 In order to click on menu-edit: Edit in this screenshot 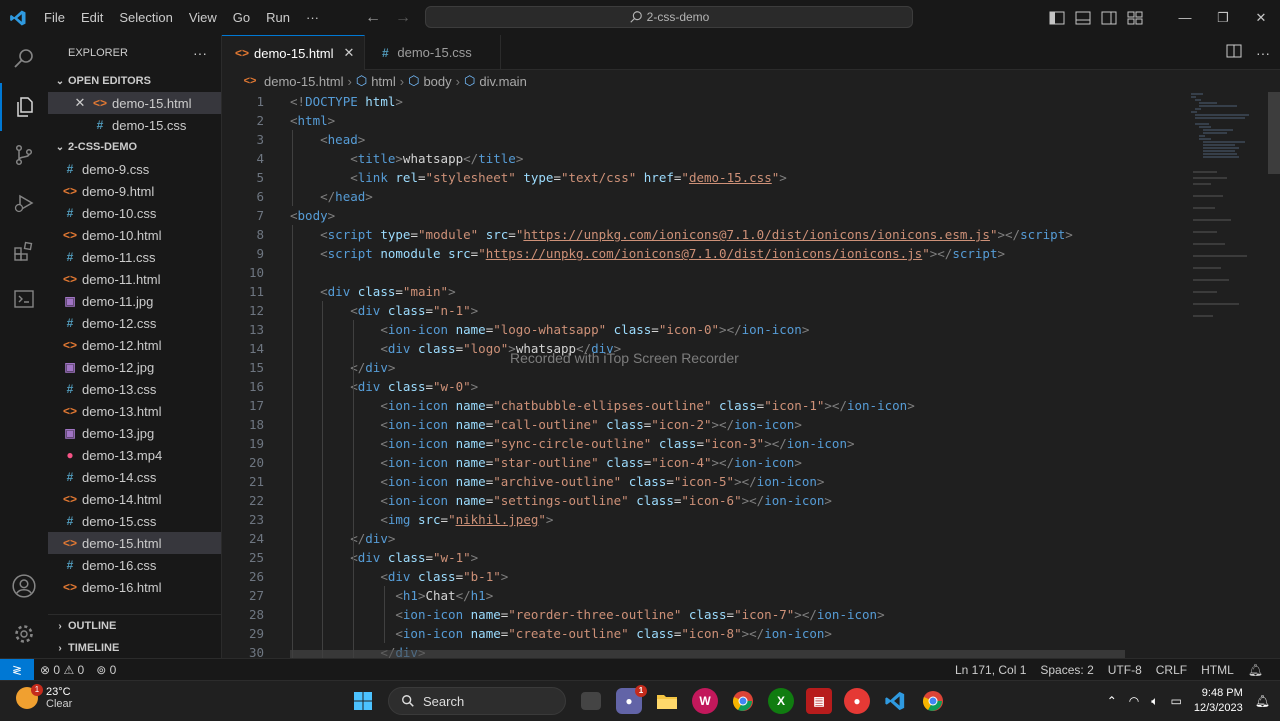, I will do `click(92, 17)`.